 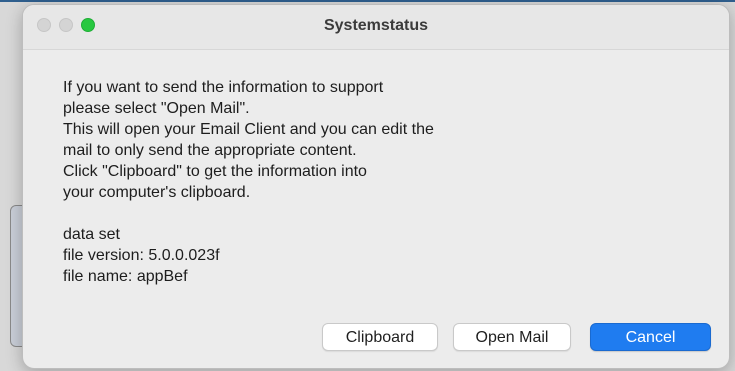 What do you see at coordinates (367, 1) in the screenshot?
I see `screen-top-border` at bounding box center [367, 1].